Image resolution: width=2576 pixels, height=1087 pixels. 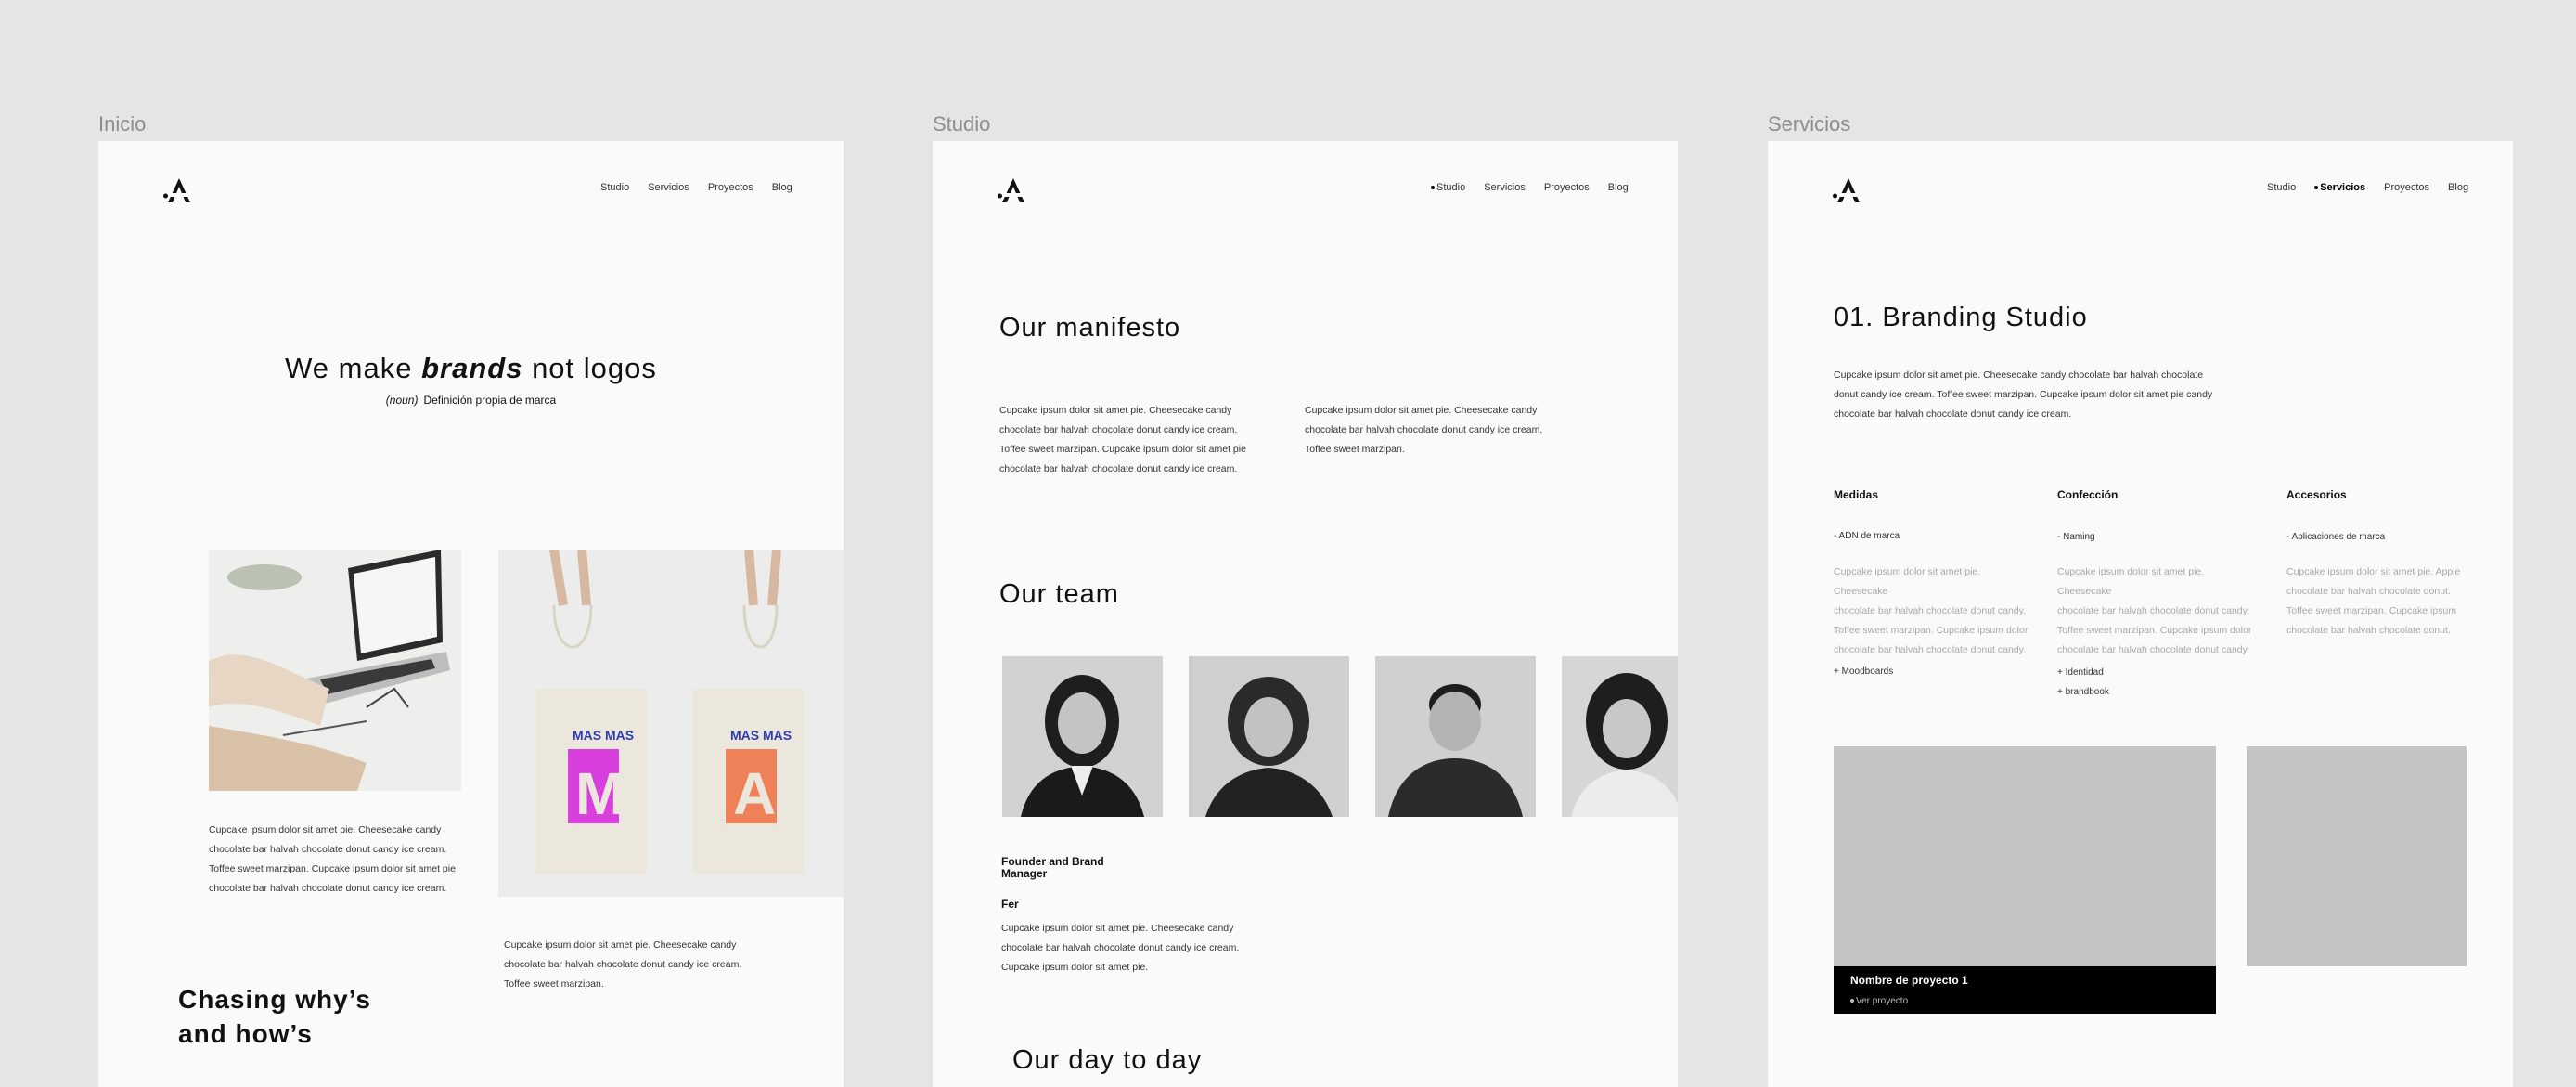 What do you see at coordinates (1059, 594) in the screenshot?
I see `team-title: Our team` at bounding box center [1059, 594].